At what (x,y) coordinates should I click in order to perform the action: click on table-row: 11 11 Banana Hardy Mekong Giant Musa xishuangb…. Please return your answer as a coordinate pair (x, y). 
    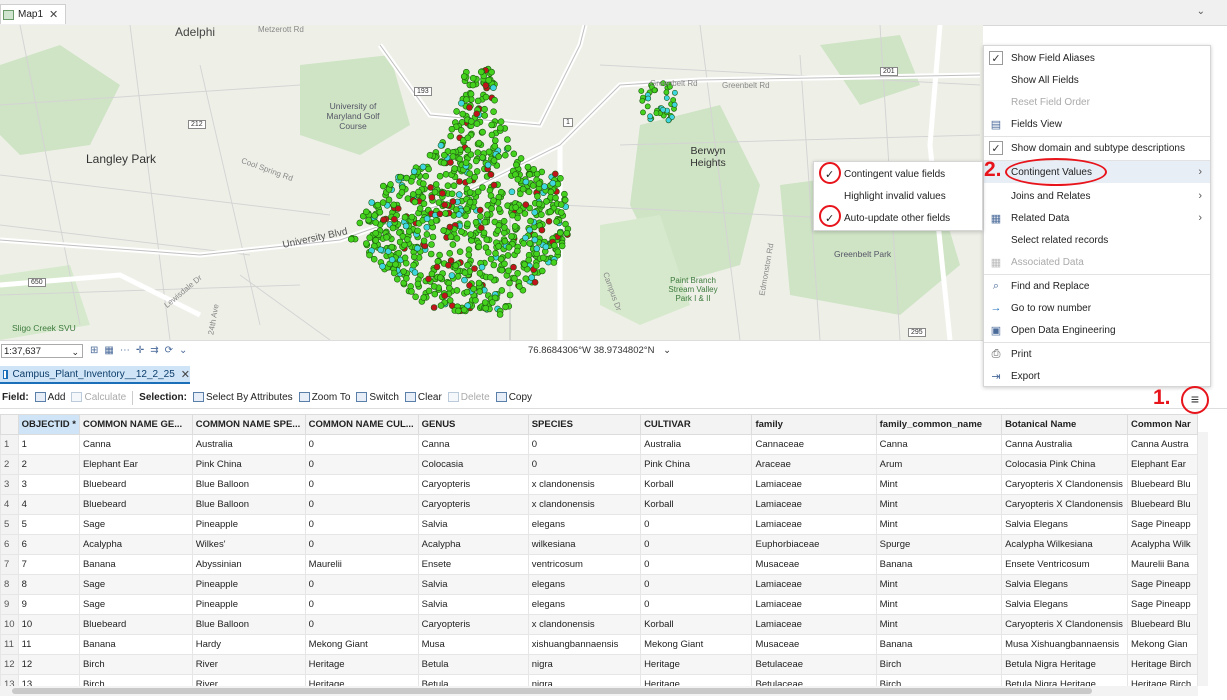
    Looking at the image, I should click on (599, 644).